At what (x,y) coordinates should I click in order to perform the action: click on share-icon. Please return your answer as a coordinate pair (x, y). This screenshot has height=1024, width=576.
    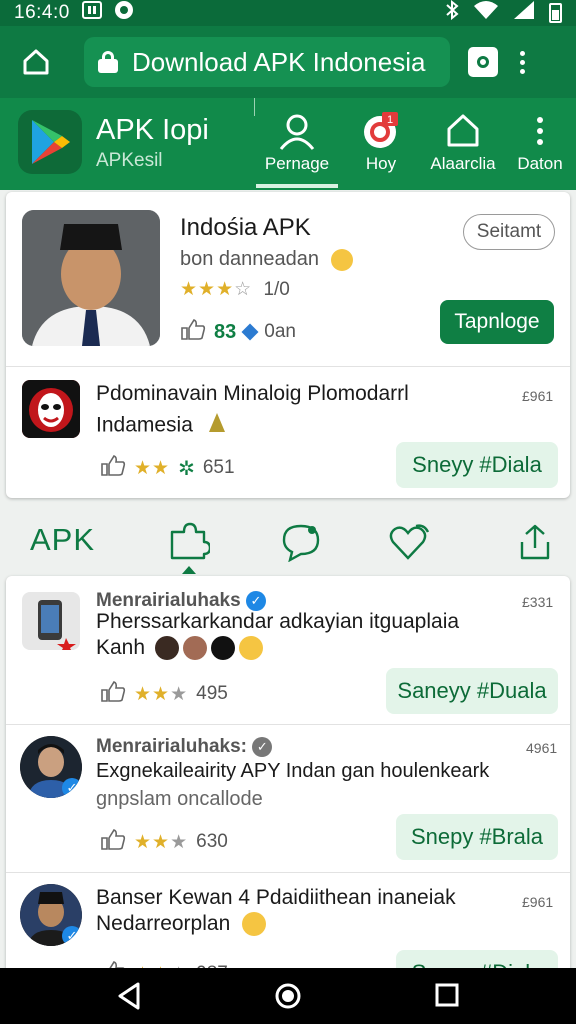
    Looking at the image, I should click on (535, 544).